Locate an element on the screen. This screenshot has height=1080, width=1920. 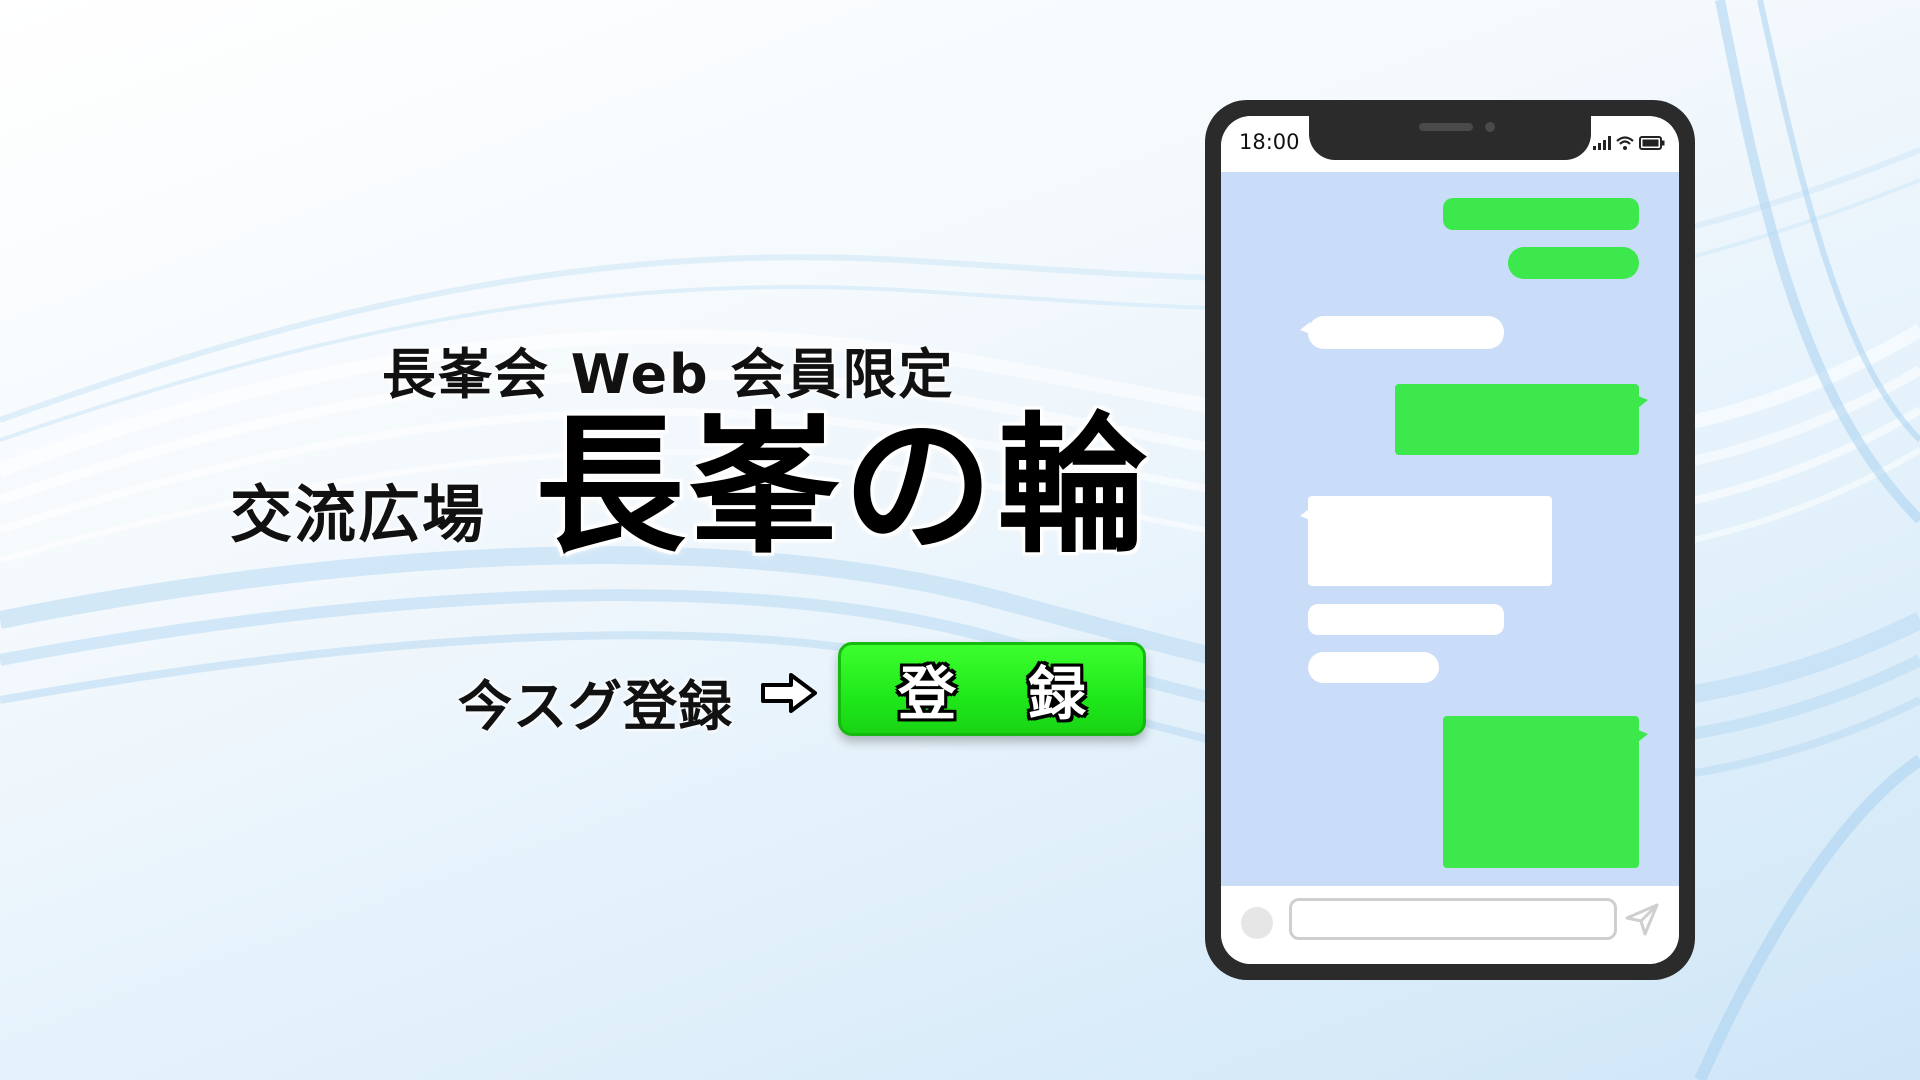
attach-icon is located at coordinates (1257, 923).